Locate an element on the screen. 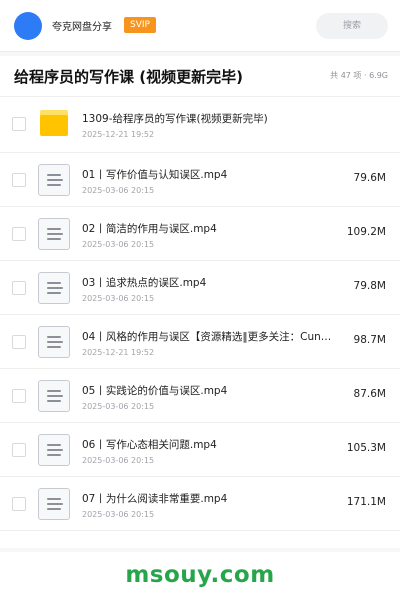  svip-badge: SVIP is located at coordinates (140, 25).